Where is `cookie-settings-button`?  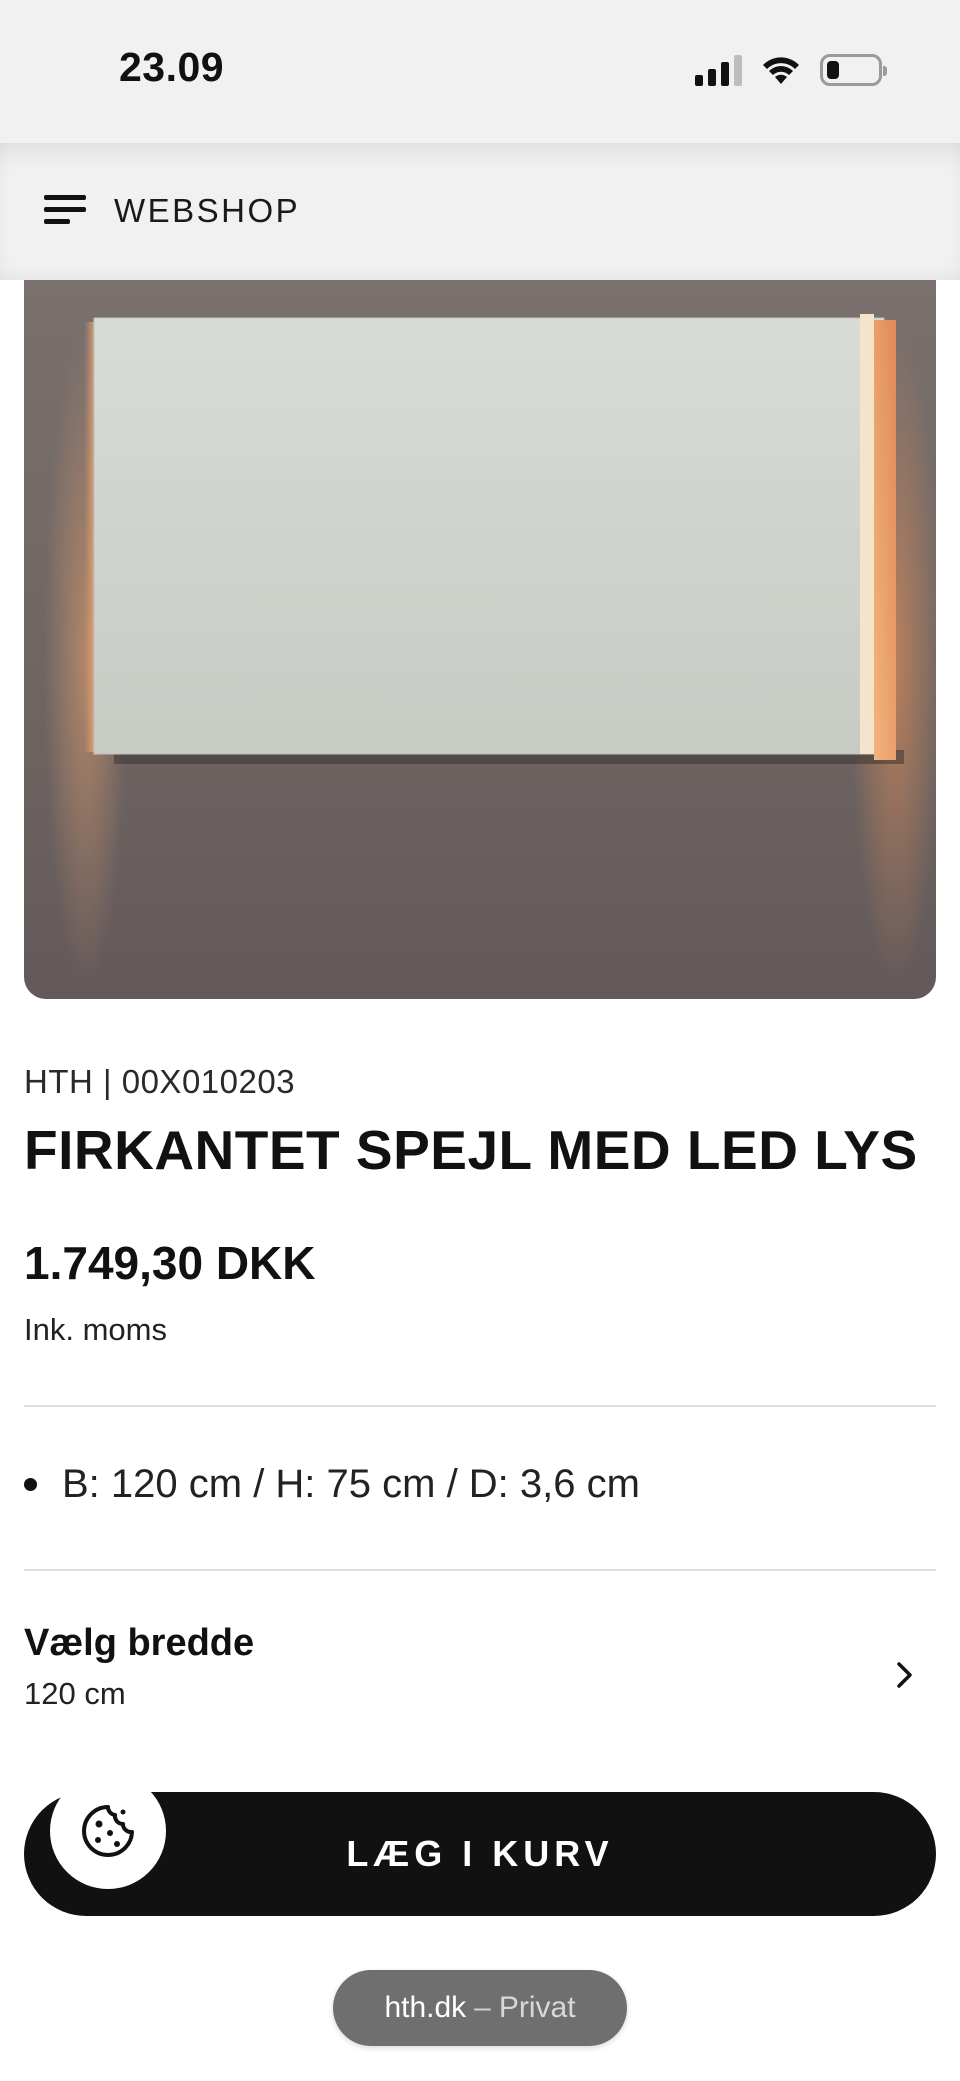
cookie-settings-button is located at coordinates (108, 1831).